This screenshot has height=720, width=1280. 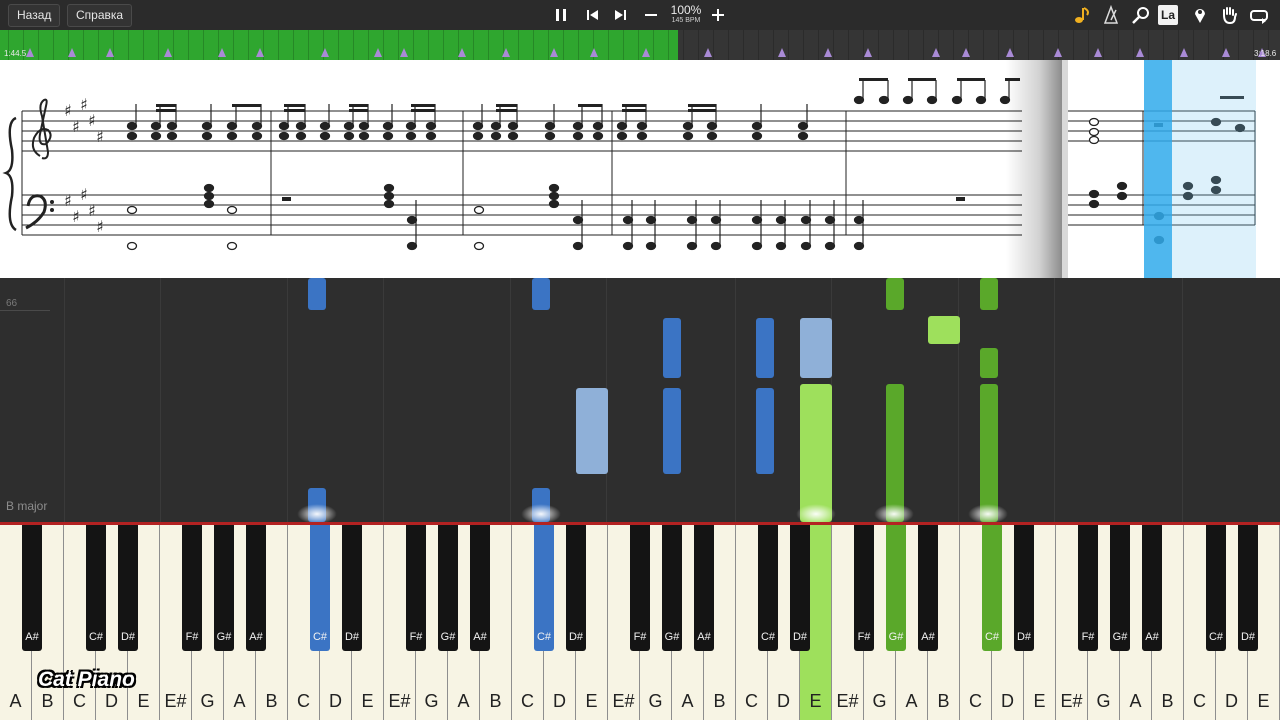 What do you see at coordinates (1065, 169) in the screenshot?
I see `page-fold-edge` at bounding box center [1065, 169].